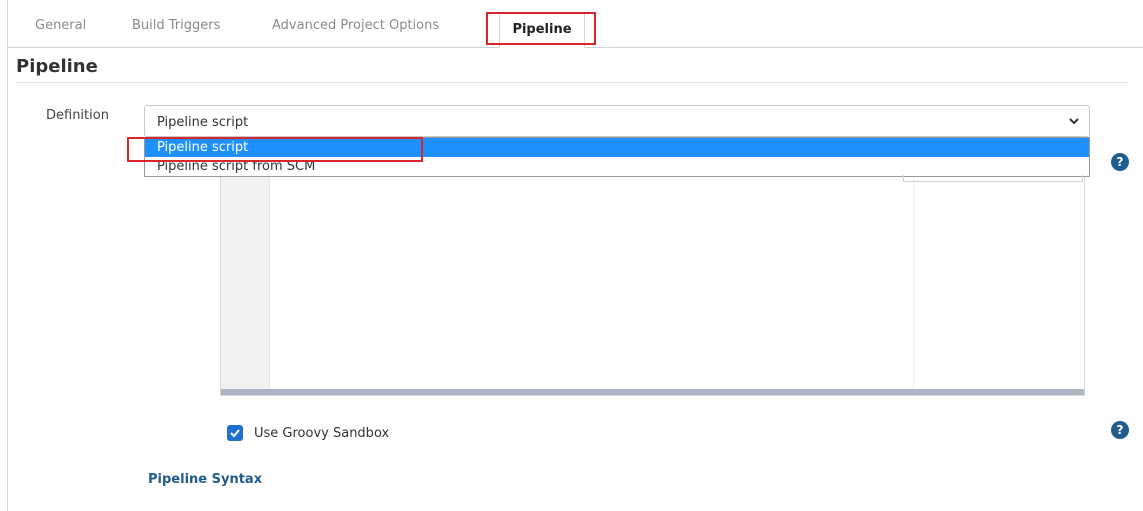 Image resolution: width=1143 pixels, height=511 pixels. Describe the element at coordinates (205, 479) in the screenshot. I see `pipeline-syntax-link: Pipeline Syntax` at that location.